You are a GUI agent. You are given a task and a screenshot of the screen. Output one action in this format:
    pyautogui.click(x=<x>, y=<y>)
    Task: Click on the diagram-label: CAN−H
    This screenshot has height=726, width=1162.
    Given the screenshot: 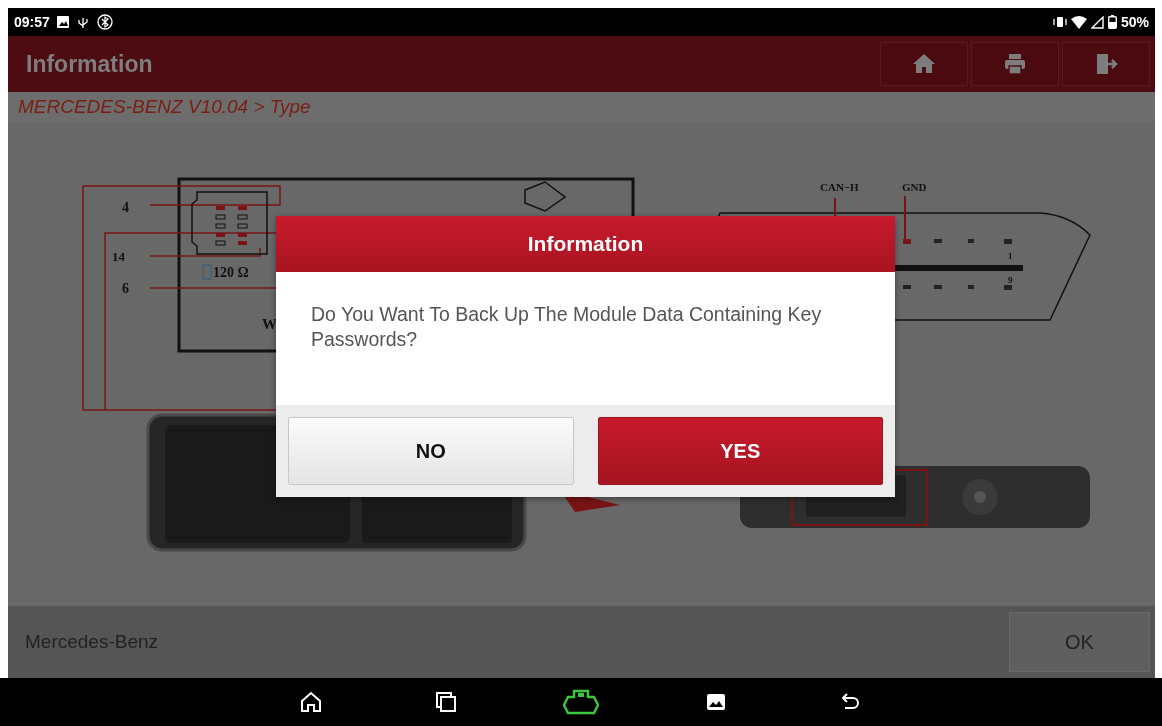 What is the action you would take?
    pyautogui.click(x=839, y=187)
    